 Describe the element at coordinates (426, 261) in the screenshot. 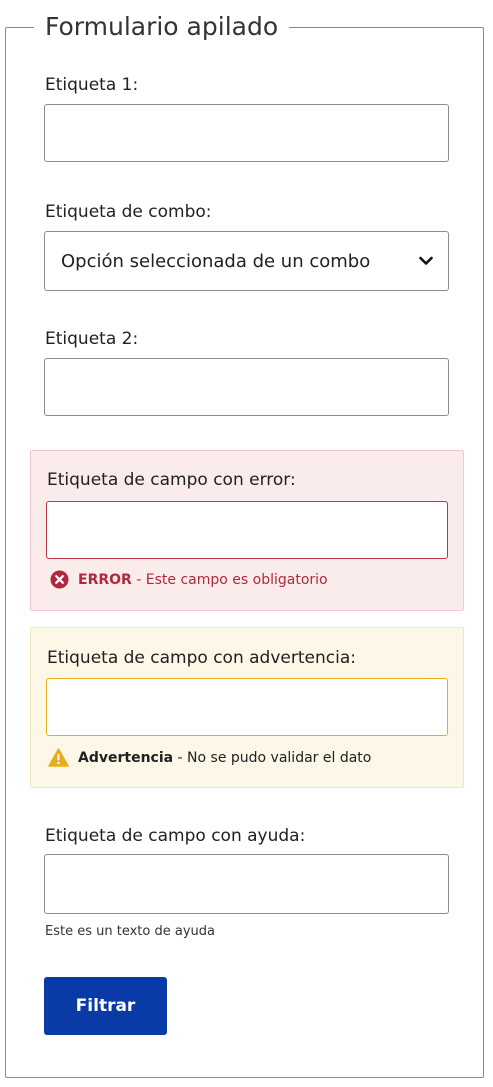

I see `chevron-down-icon` at that location.